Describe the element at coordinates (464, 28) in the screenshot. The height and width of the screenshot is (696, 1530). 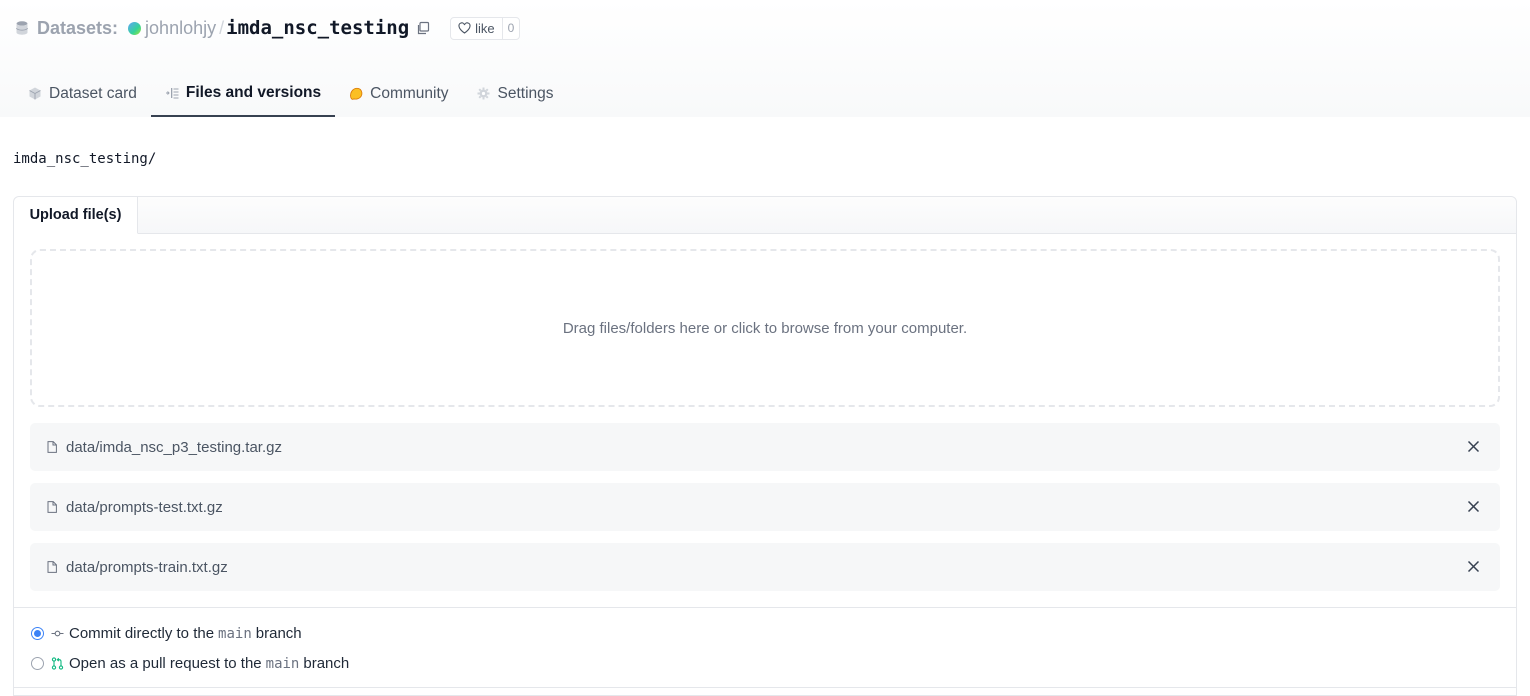
I see `heart-icon` at that location.